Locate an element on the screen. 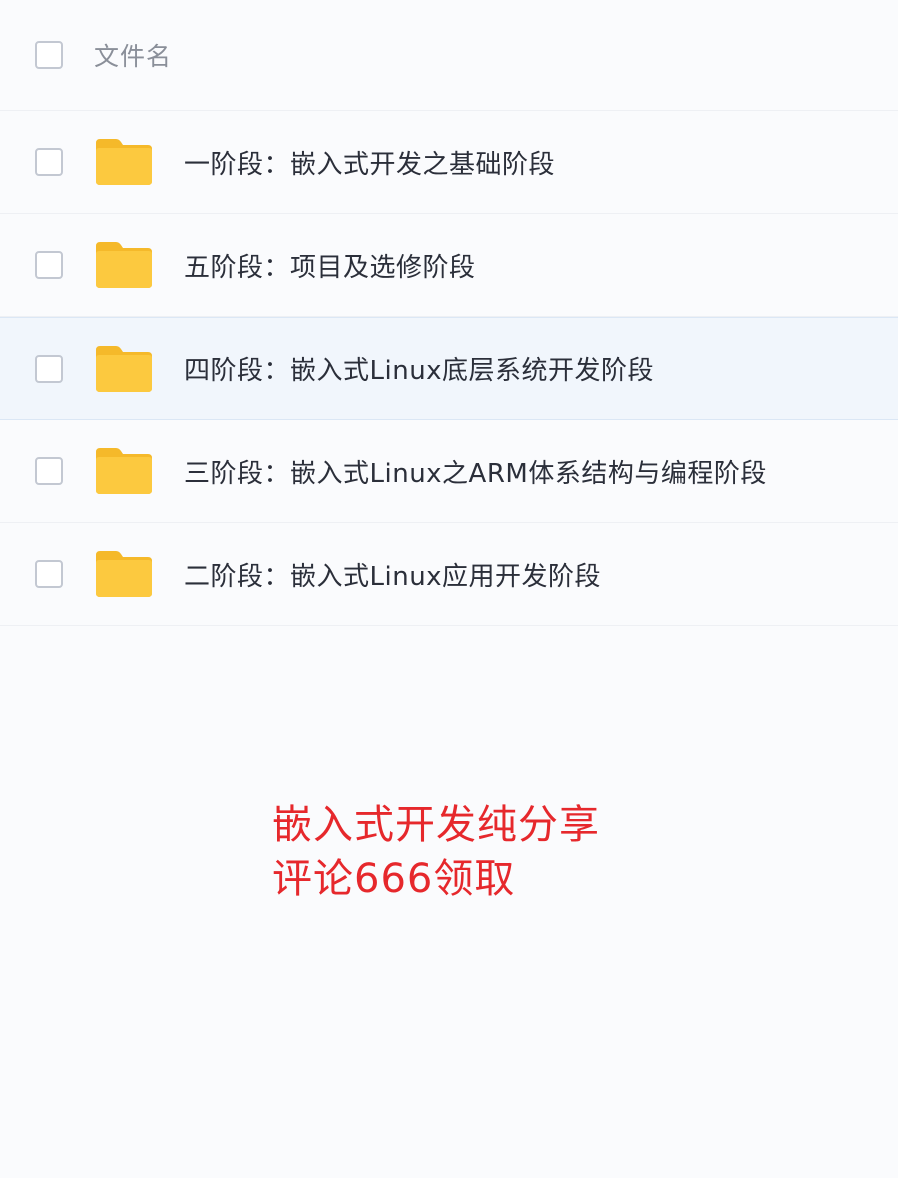 The height and width of the screenshot is (1178, 898). file-name: 五阶段：项目及选修阶段 is located at coordinates (330, 265).